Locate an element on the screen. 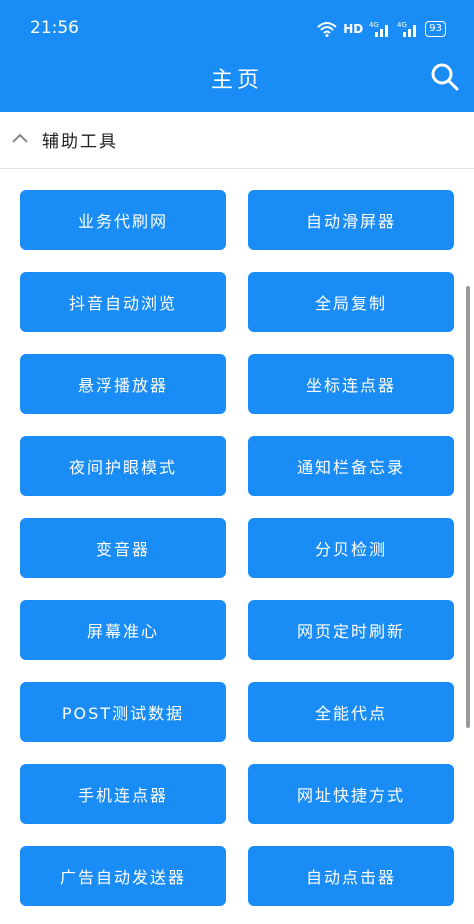 Image resolution: width=474 pixels, height=924 pixels. status-time: 21:56 is located at coordinates (54, 28).